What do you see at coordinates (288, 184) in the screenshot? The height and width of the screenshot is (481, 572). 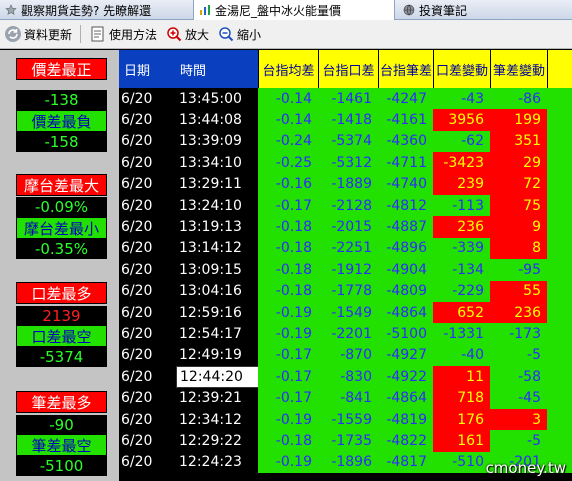 I see `avg-diff-cell: -0.16` at bounding box center [288, 184].